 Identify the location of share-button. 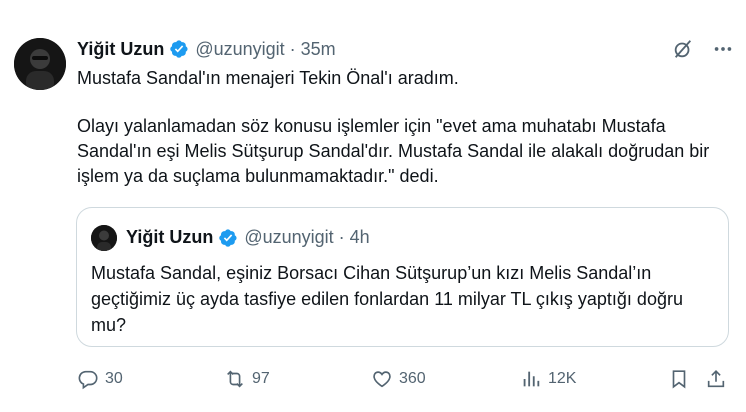
(716, 379).